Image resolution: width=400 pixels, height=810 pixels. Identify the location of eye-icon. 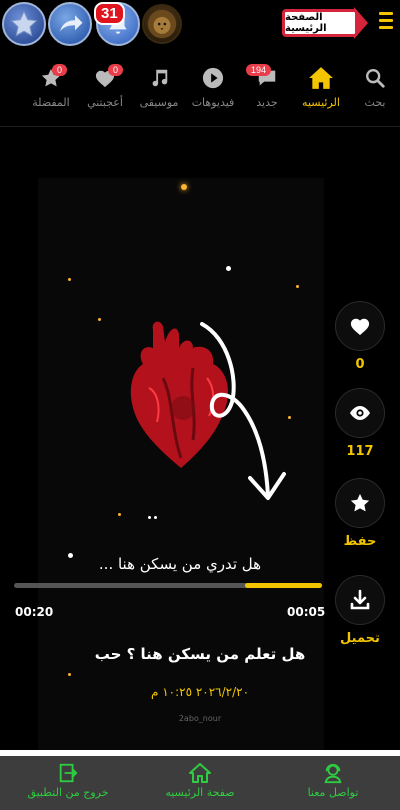
(360, 413).